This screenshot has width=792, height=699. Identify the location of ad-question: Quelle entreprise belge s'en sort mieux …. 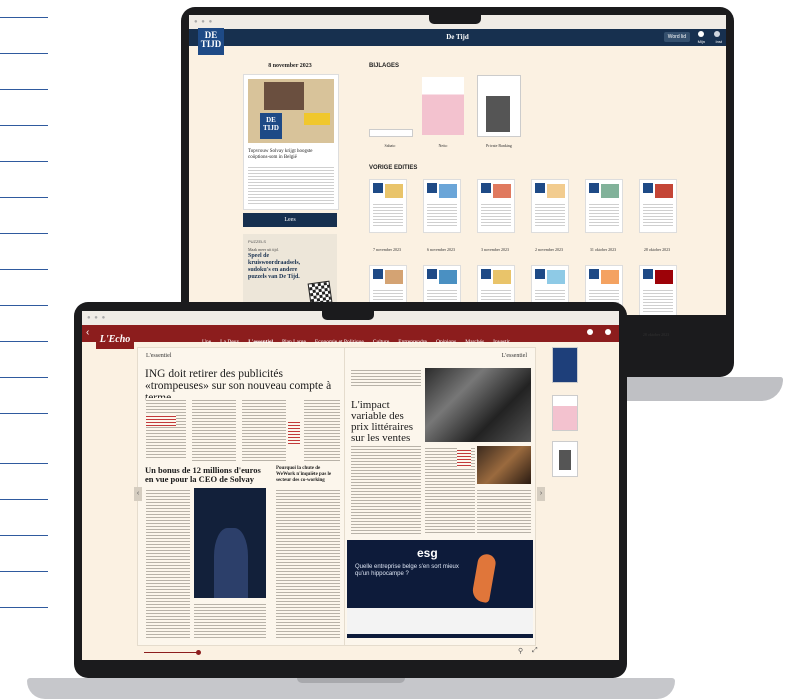
(407, 570).